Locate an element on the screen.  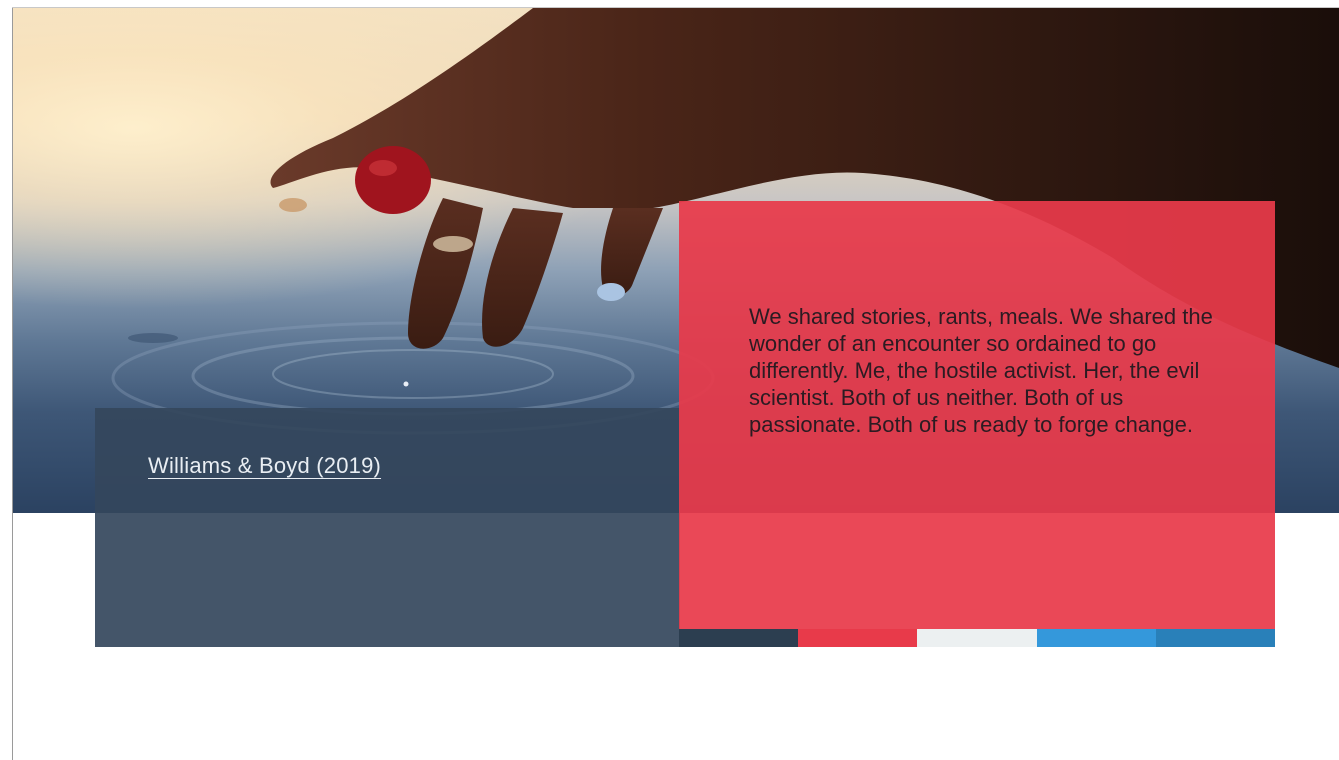
color-stripe is located at coordinates (977, 638).